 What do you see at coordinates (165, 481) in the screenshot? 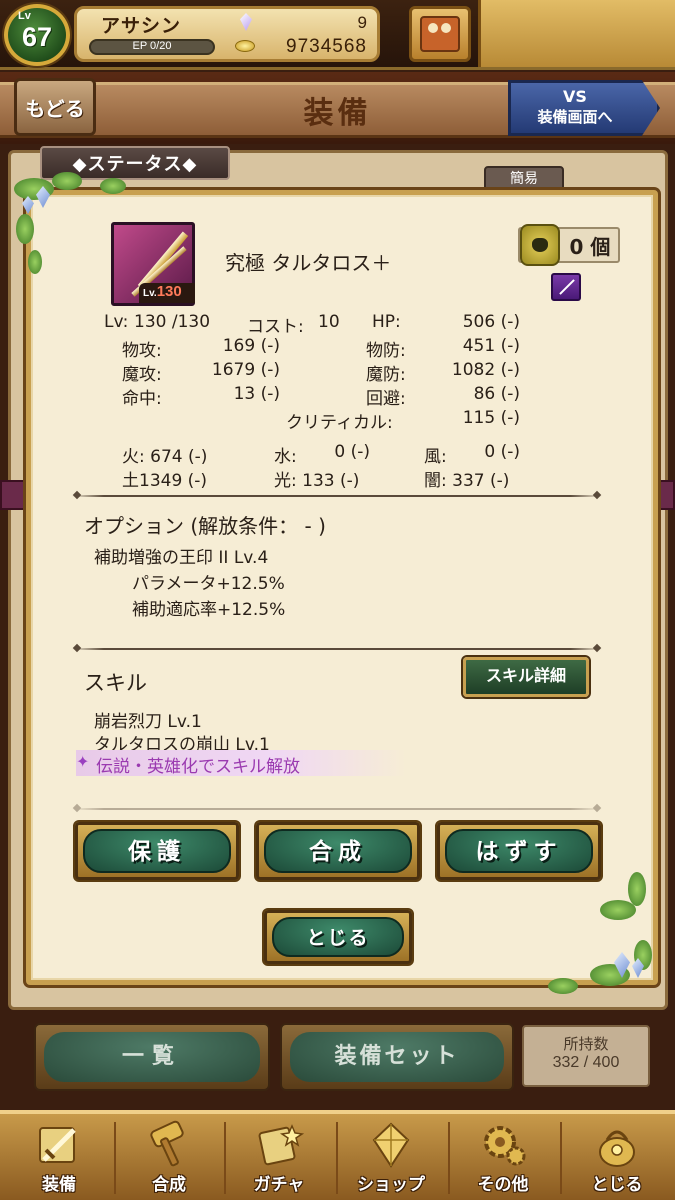
I see `element-earth: 土1349 (-)` at bounding box center [165, 481].